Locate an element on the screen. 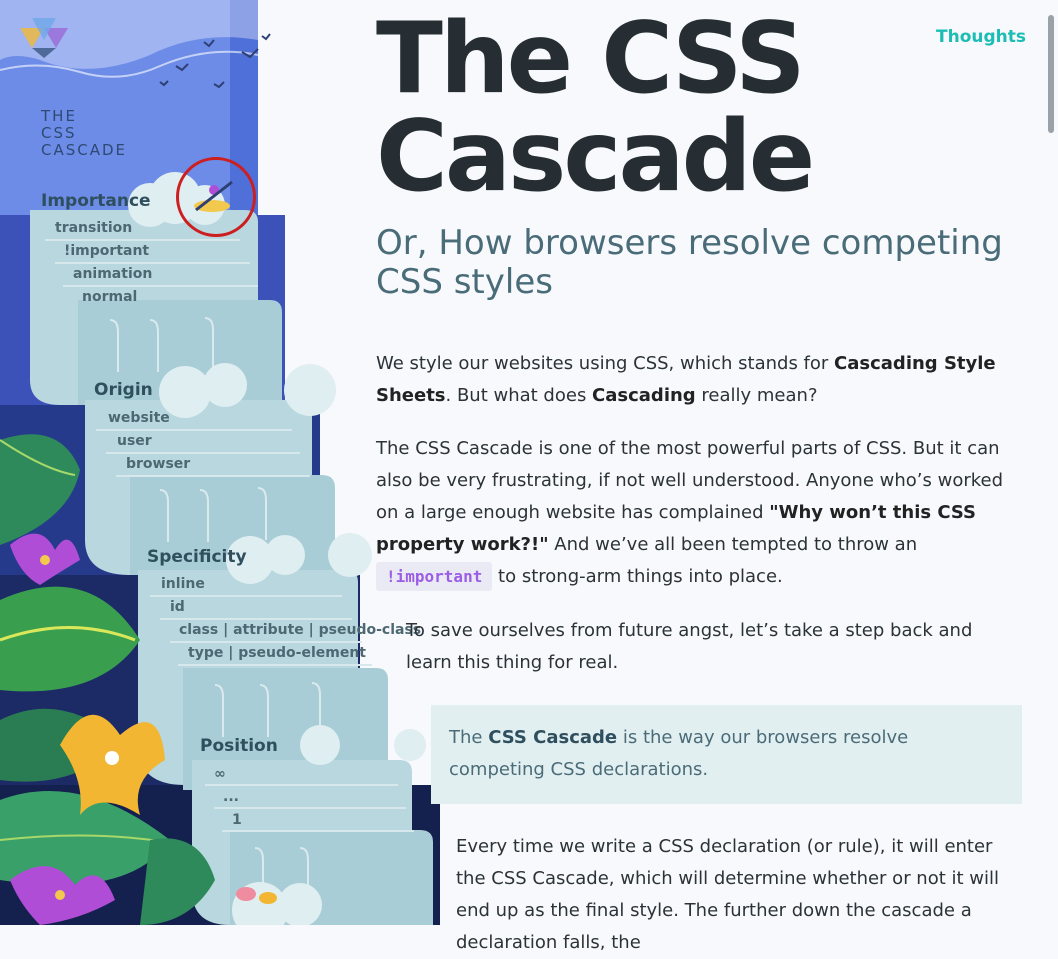 Image resolution: width=1058 pixels, height=959 pixels. cascade-item-id: id is located at coordinates (177, 607).